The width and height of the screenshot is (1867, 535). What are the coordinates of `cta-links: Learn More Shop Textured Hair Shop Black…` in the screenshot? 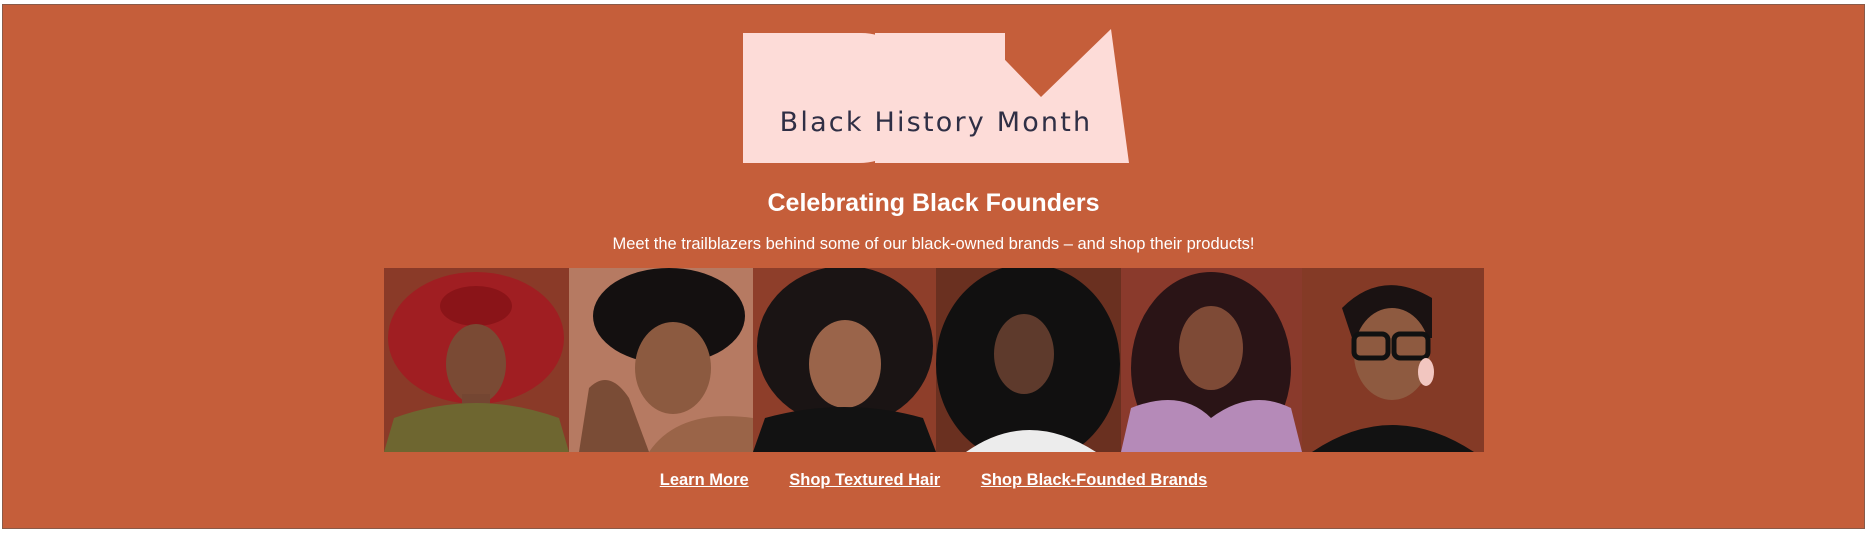 It's located at (933, 480).